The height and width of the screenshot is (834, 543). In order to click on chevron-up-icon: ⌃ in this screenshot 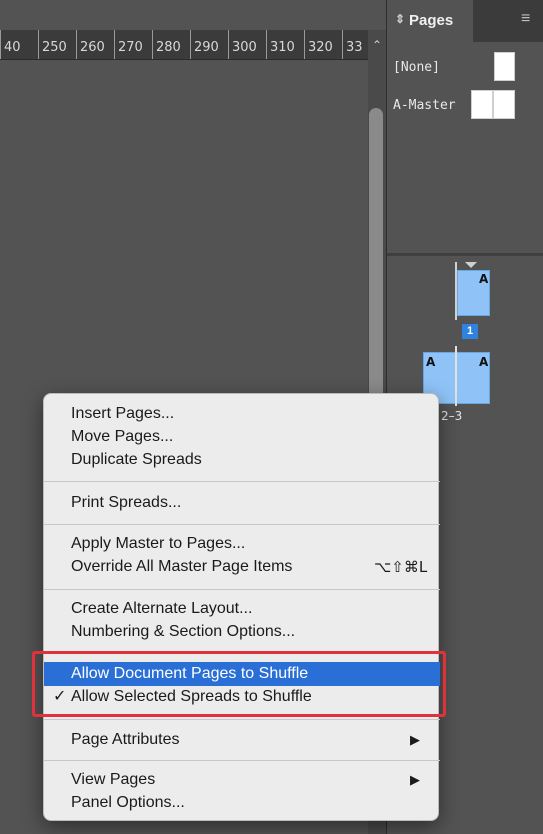, I will do `click(377, 45)`.